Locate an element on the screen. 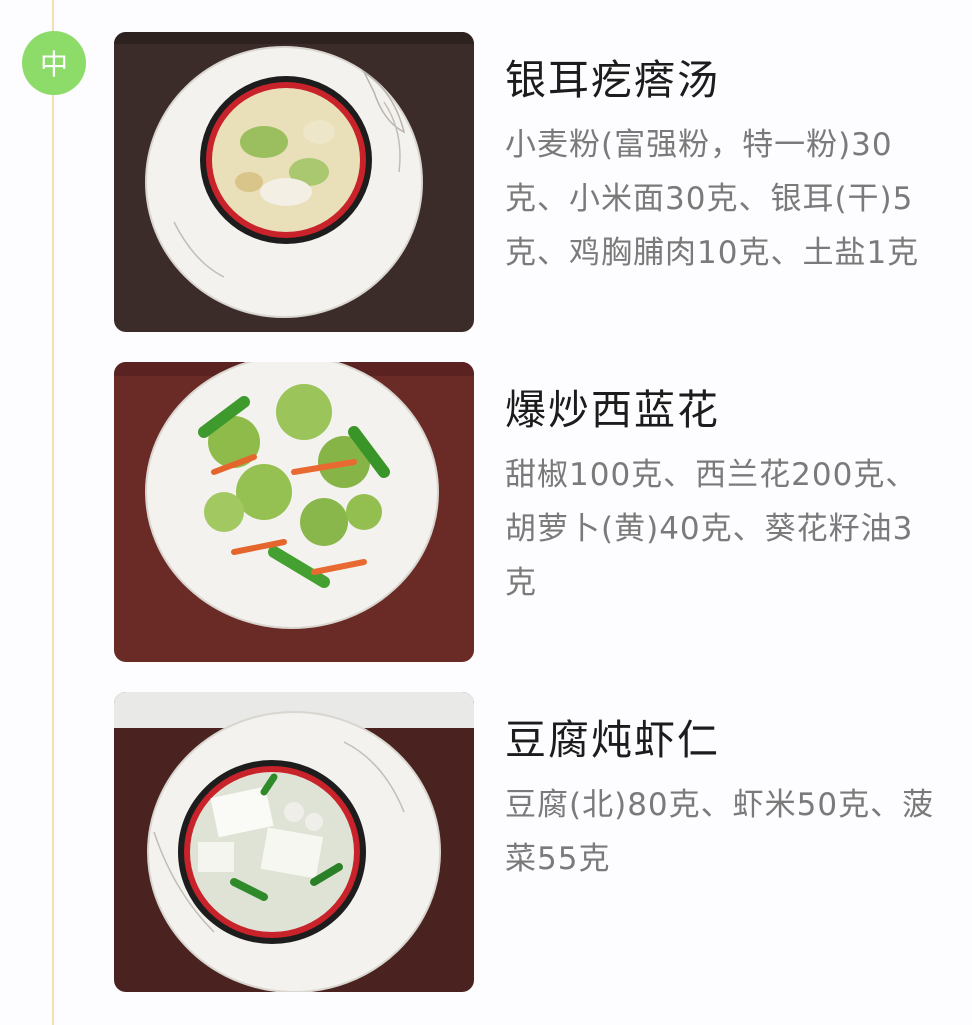  meal-badge: 中 is located at coordinates (54, 63).